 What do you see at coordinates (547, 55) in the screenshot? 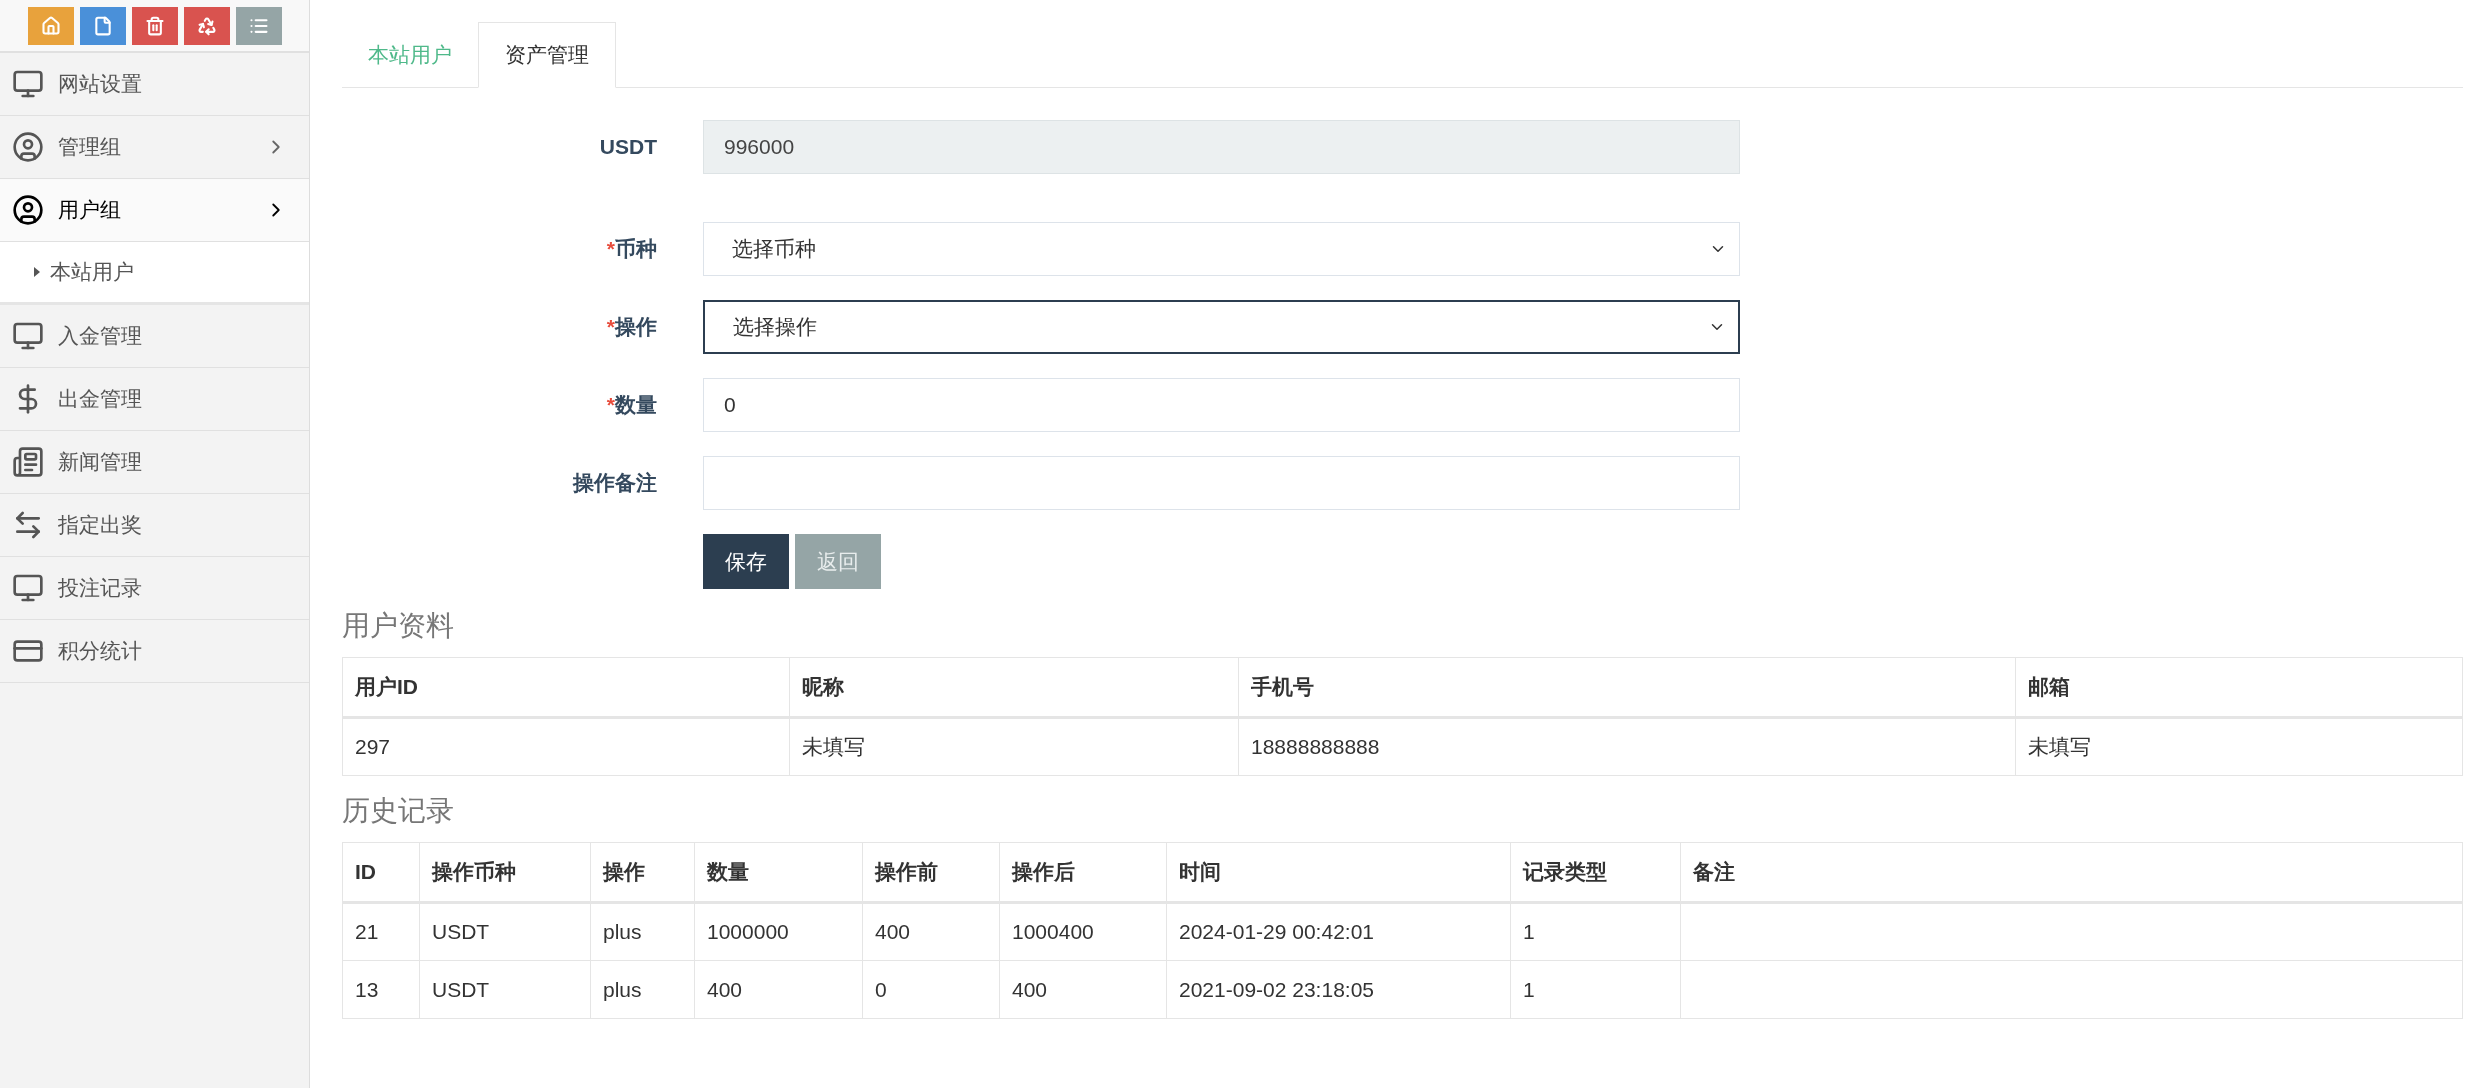
I see `tab: 资产管理` at bounding box center [547, 55].